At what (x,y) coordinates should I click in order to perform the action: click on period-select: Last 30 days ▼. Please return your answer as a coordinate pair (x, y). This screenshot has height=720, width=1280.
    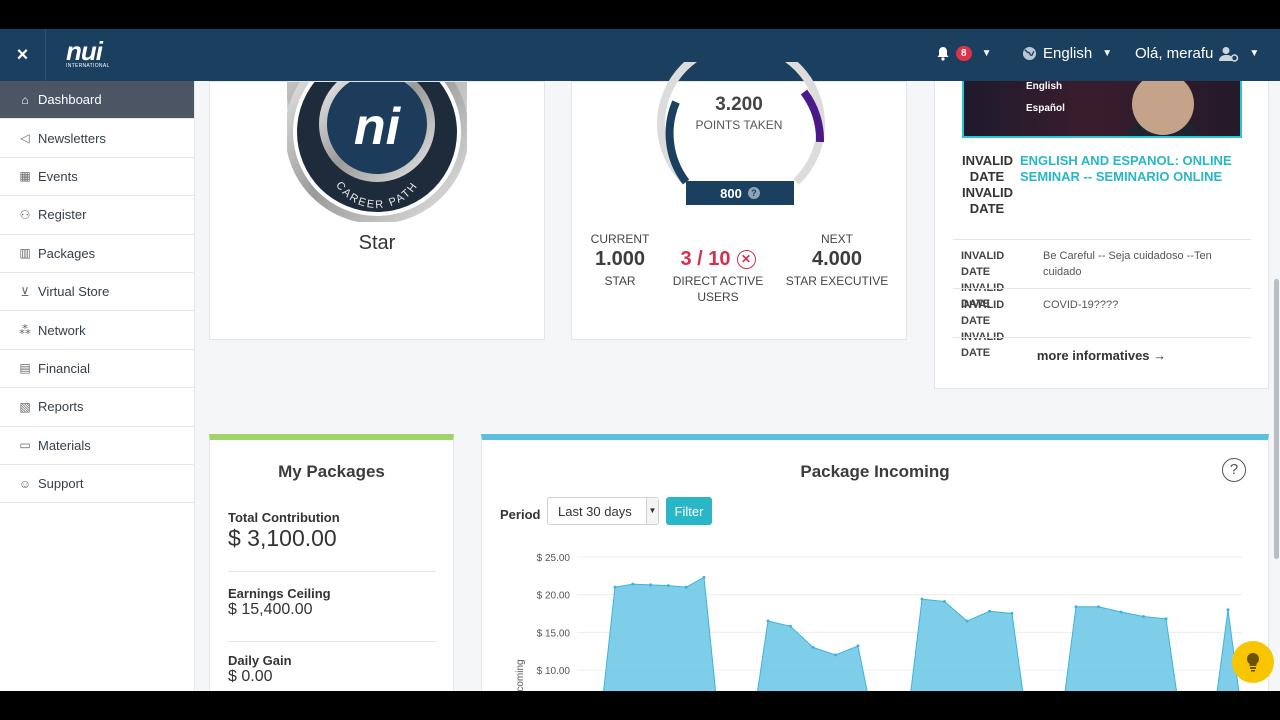
    Looking at the image, I should click on (603, 511).